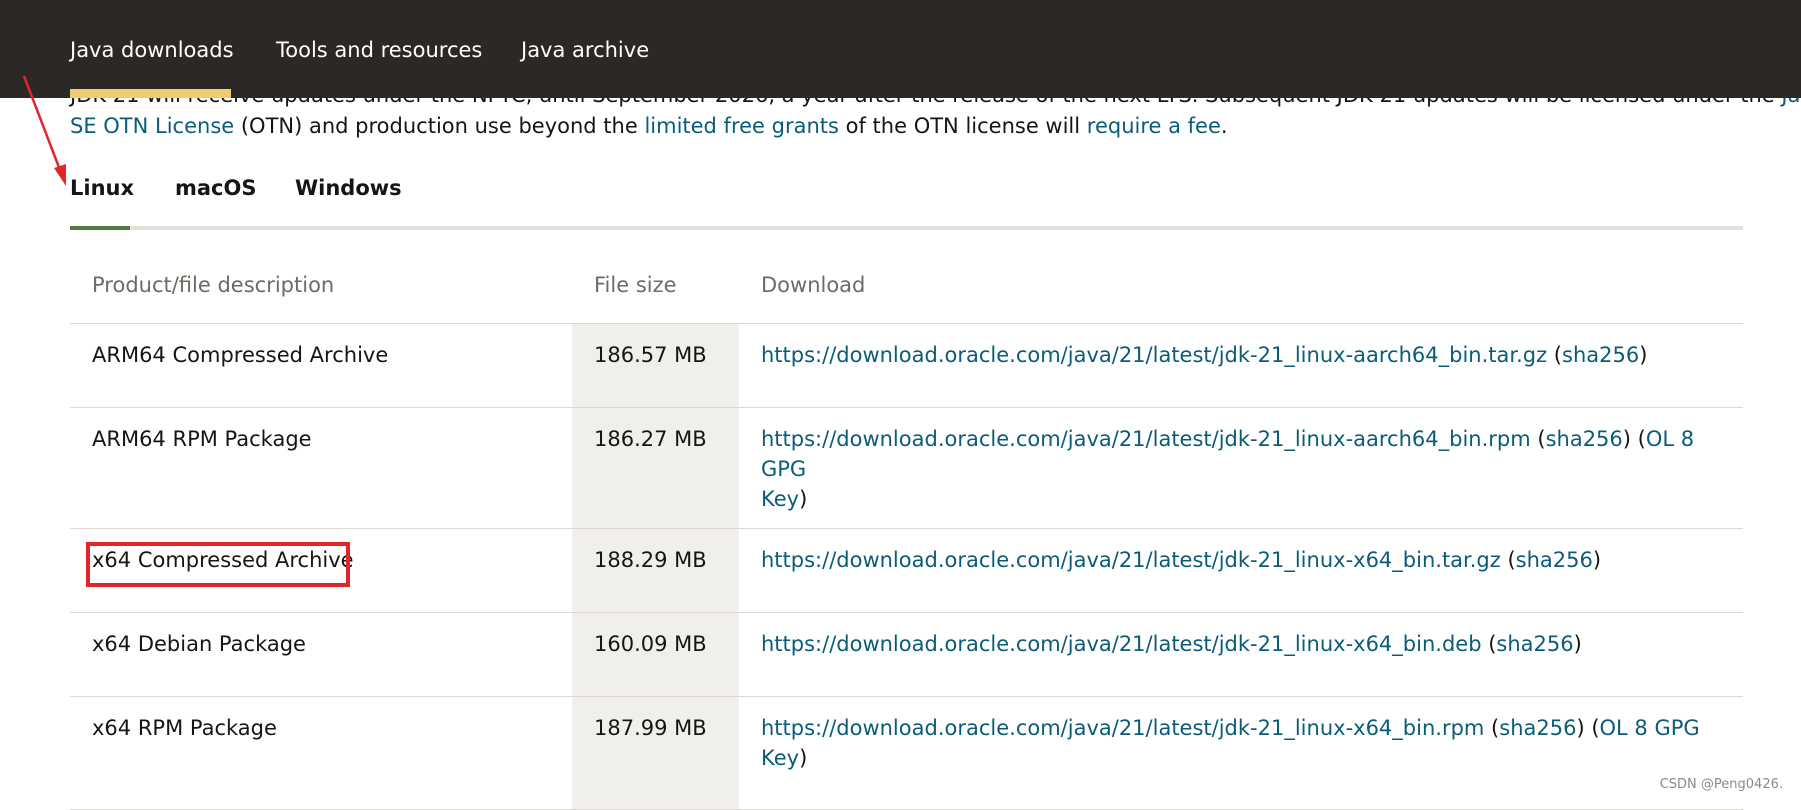 The height and width of the screenshot is (810, 1801). Describe the element at coordinates (1721, 784) in the screenshot. I see `watermark: CSDN @Peng0426.` at that location.